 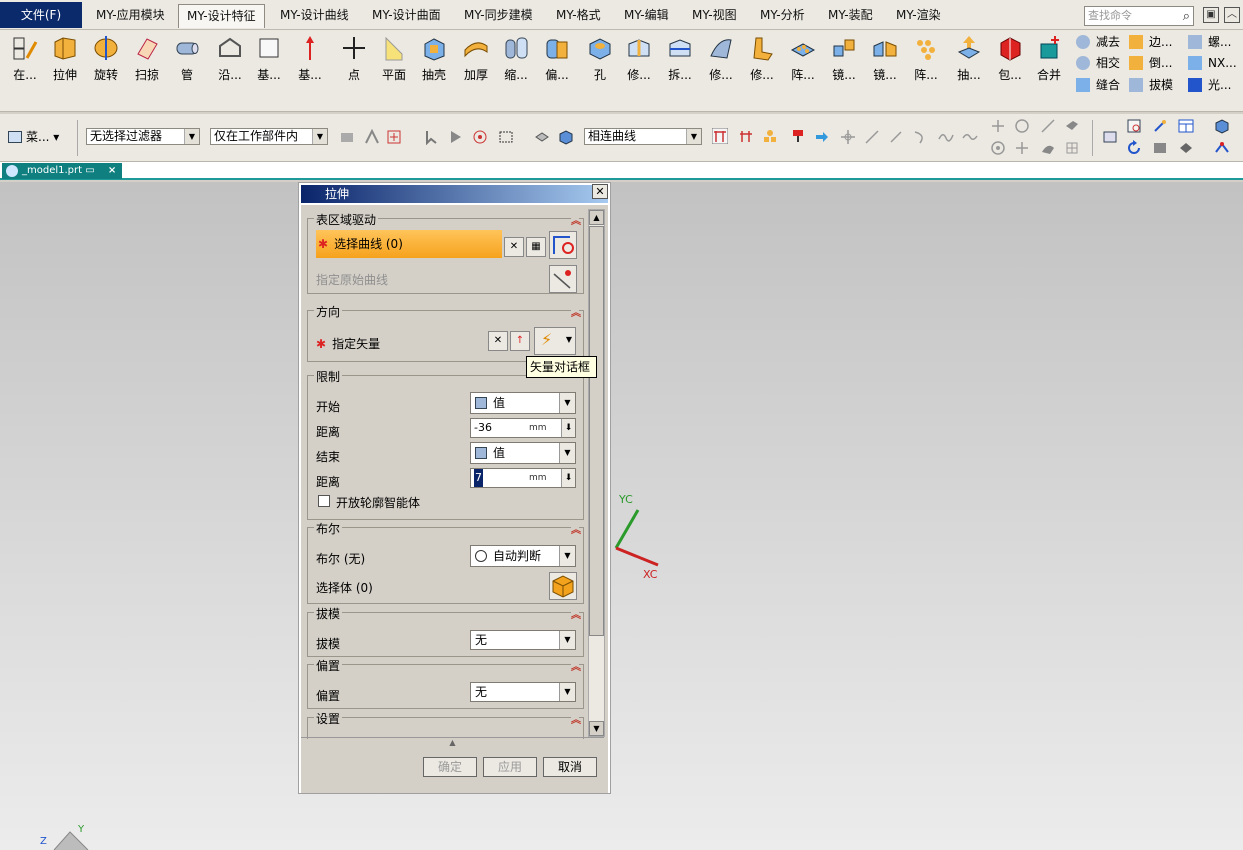 I want to click on add-selection-icon, so click(x=394, y=137).